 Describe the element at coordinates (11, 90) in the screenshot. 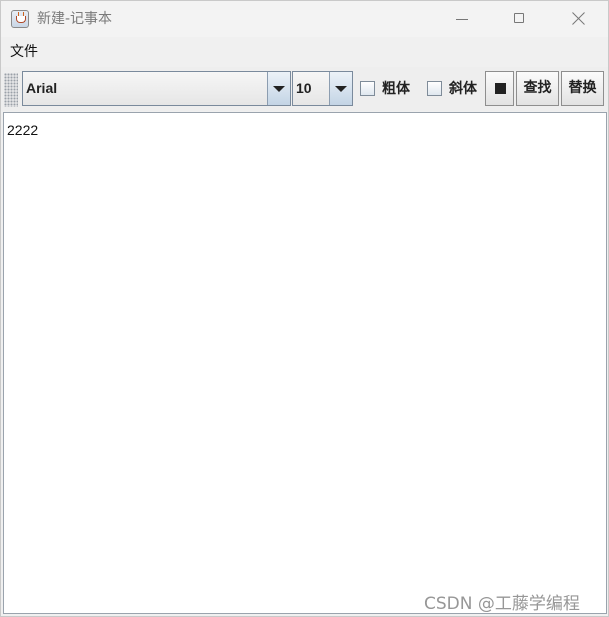

I see `toolbar-grip-handle` at that location.